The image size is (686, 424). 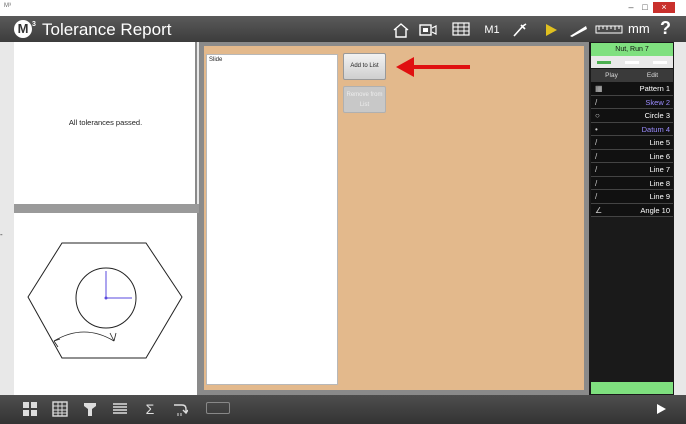 What do you see at coordinates (611, 75) in the screenshot?
I see `tab-play: Play` at bounding box center [611, 75].